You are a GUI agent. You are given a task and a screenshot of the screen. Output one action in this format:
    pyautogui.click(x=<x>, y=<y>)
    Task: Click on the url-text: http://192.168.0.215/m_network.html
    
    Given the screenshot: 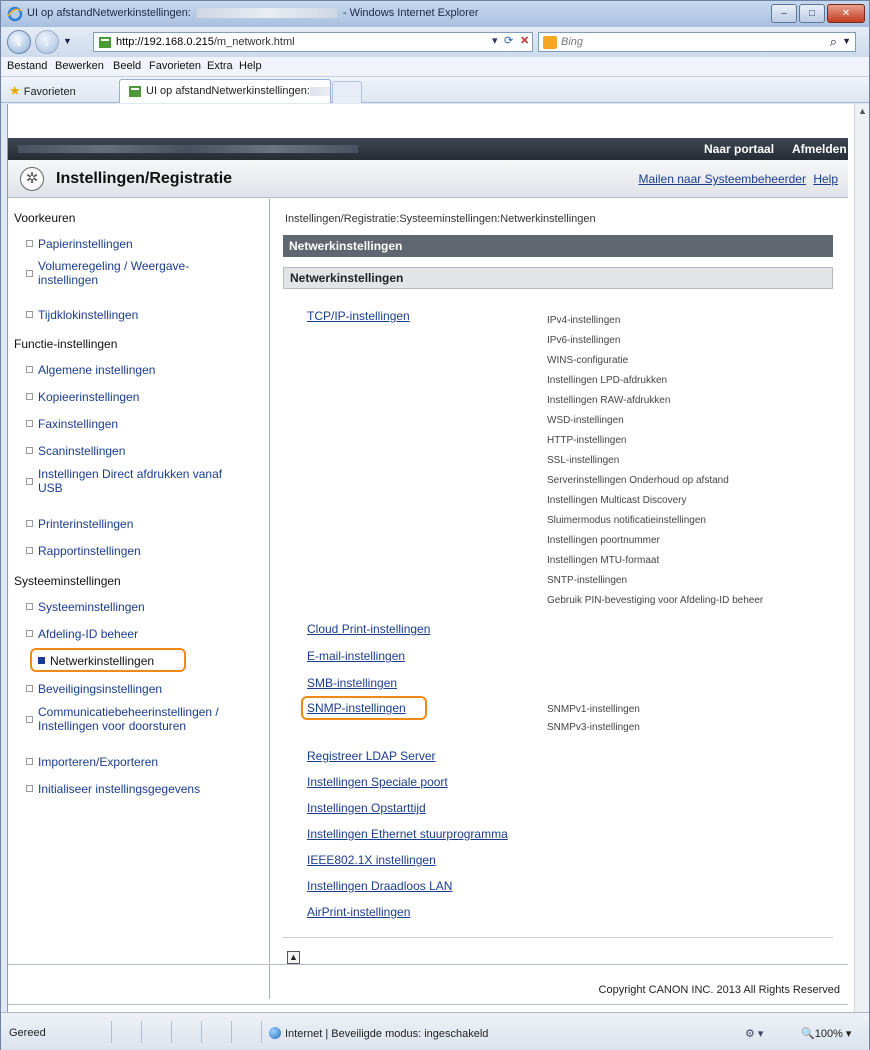 What is the action you would take?
    pyautogui.click(x=205, y=42)
    